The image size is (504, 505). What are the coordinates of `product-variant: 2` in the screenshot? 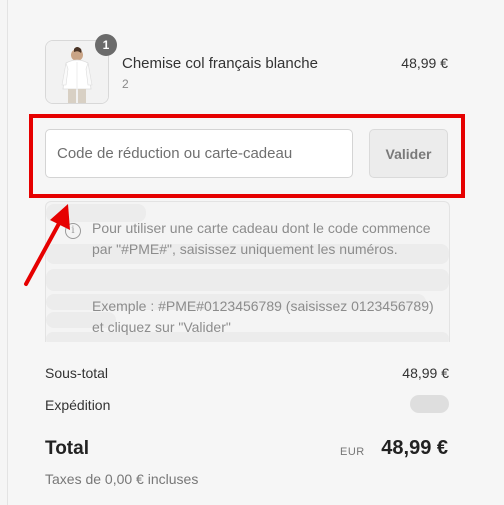 It's located at (125, 84).